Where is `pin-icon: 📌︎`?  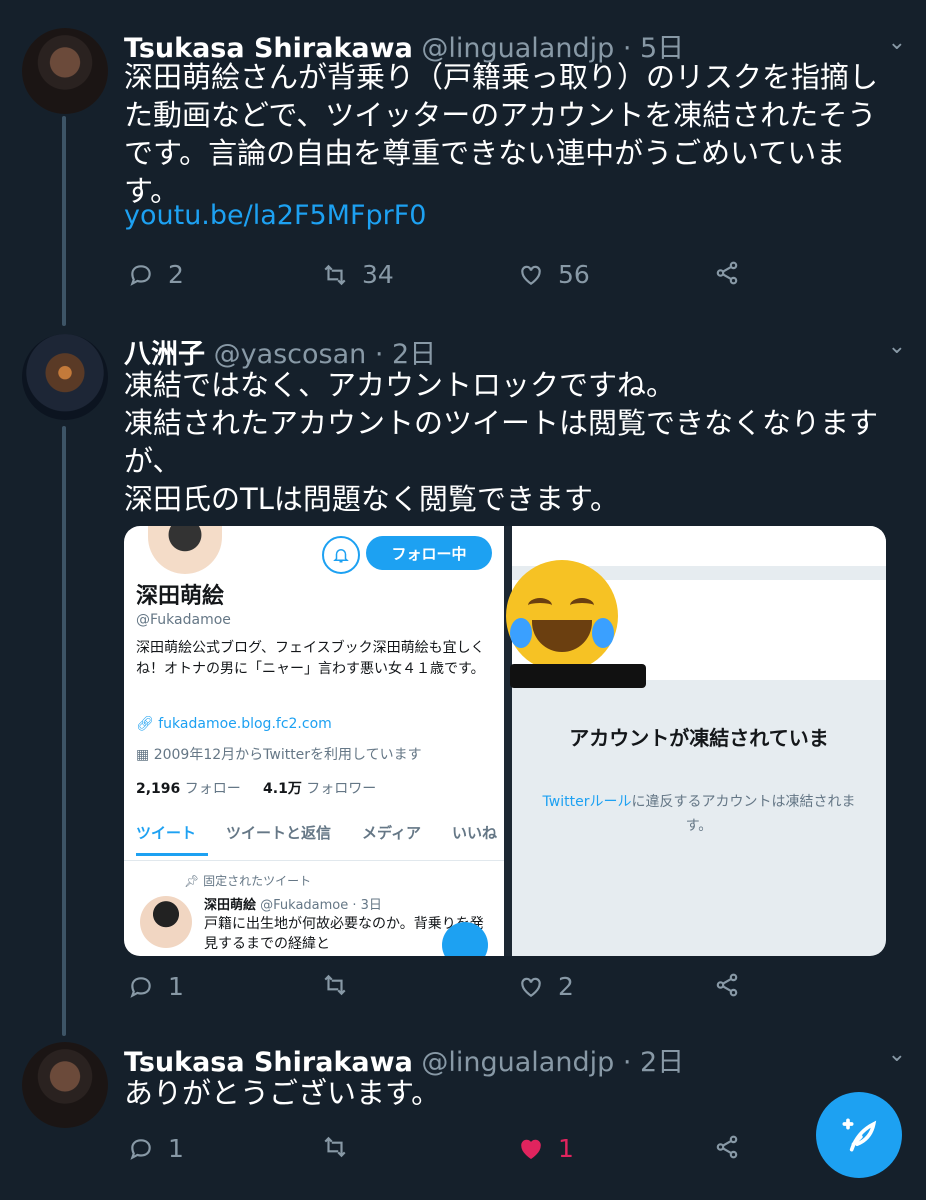 pin-icon: 📌︎ is located at coordinates (194, 881).